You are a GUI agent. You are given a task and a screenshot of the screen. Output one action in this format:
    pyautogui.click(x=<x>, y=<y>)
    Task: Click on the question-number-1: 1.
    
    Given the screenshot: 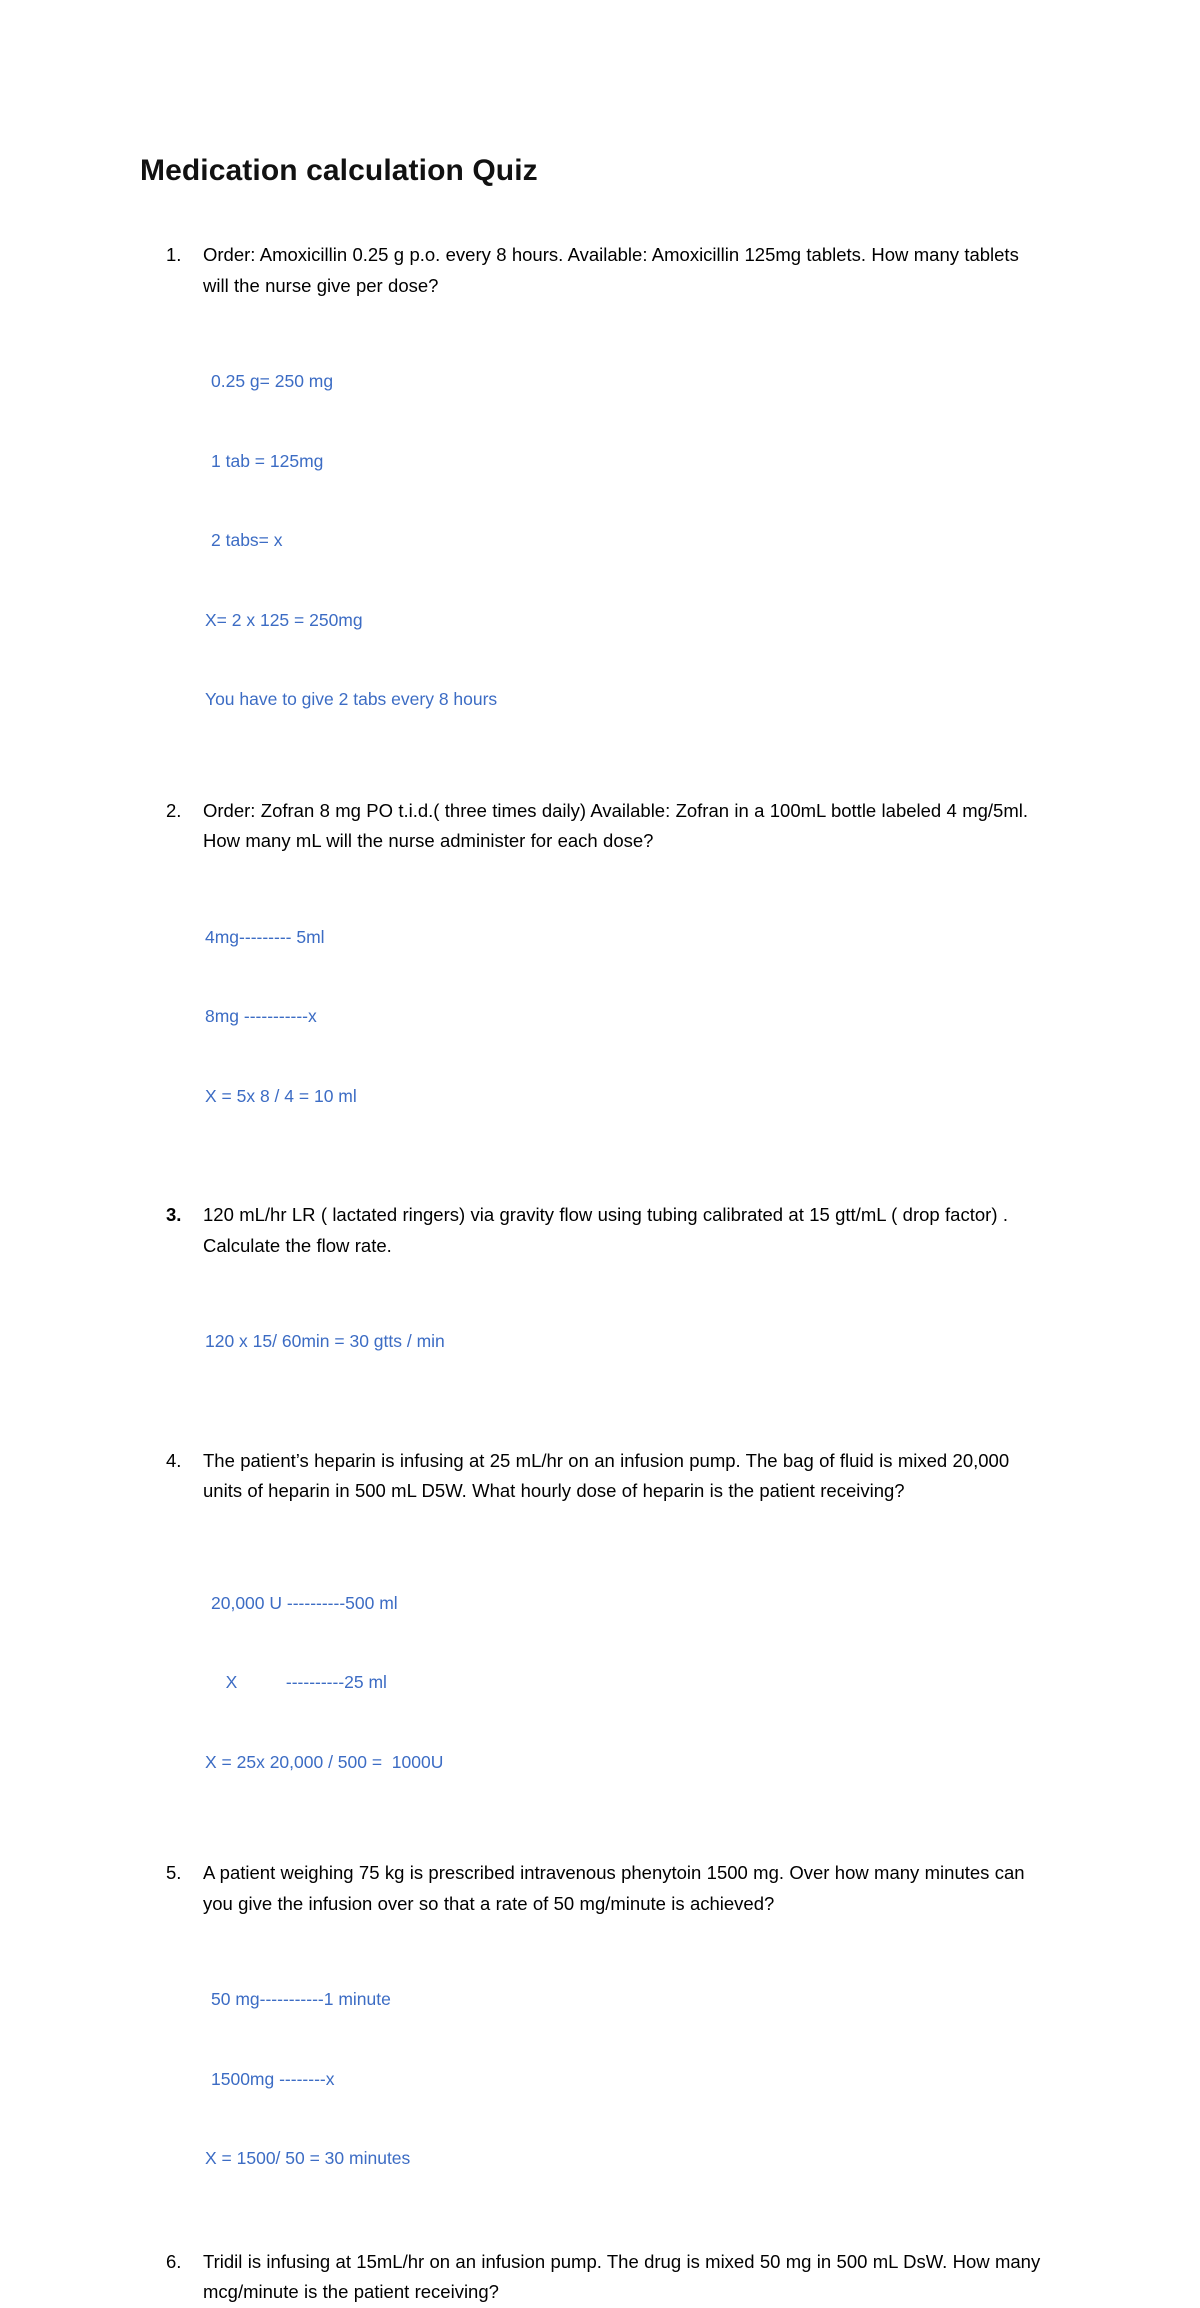 What is the action you would take?
    pyautogui.click(x=174, y=254)
    